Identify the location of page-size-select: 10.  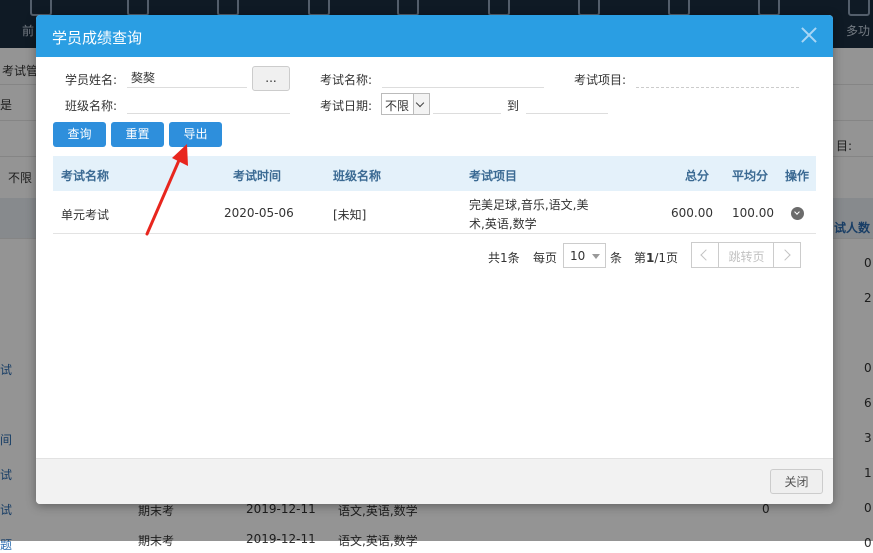
(584, 255).